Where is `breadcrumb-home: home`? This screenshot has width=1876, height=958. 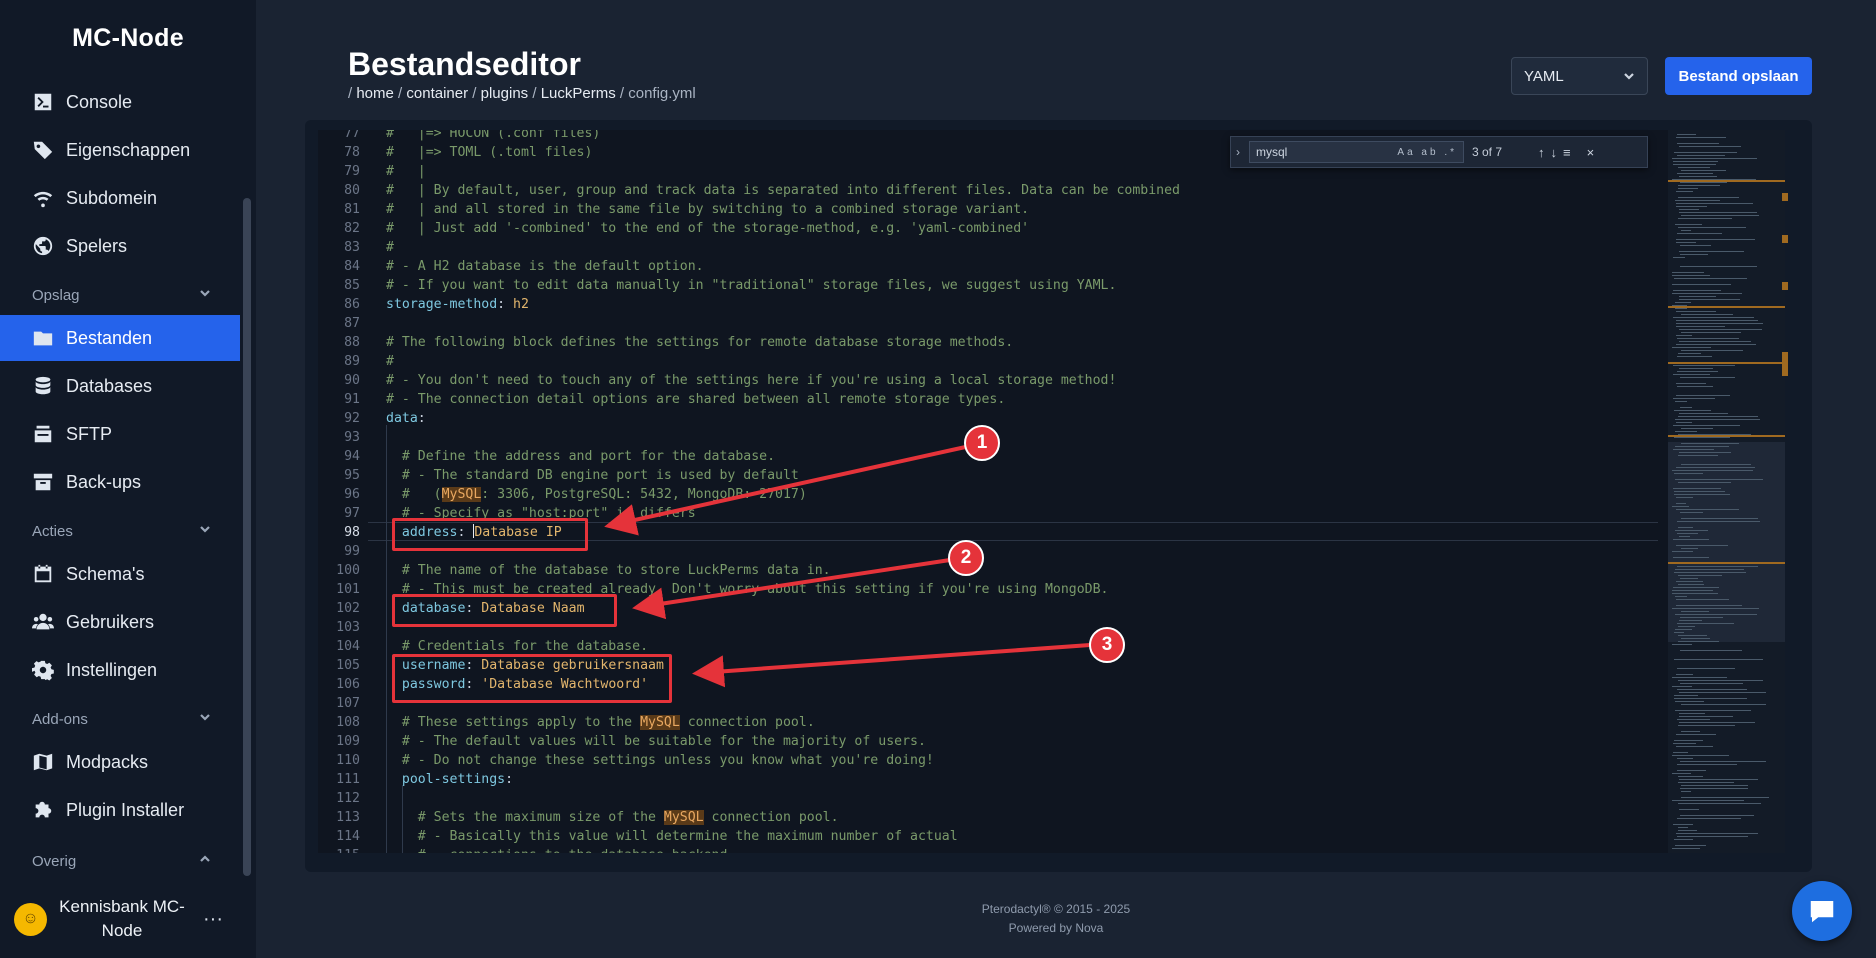 breadcrumb-home: home is located at coordinates (375, 93).